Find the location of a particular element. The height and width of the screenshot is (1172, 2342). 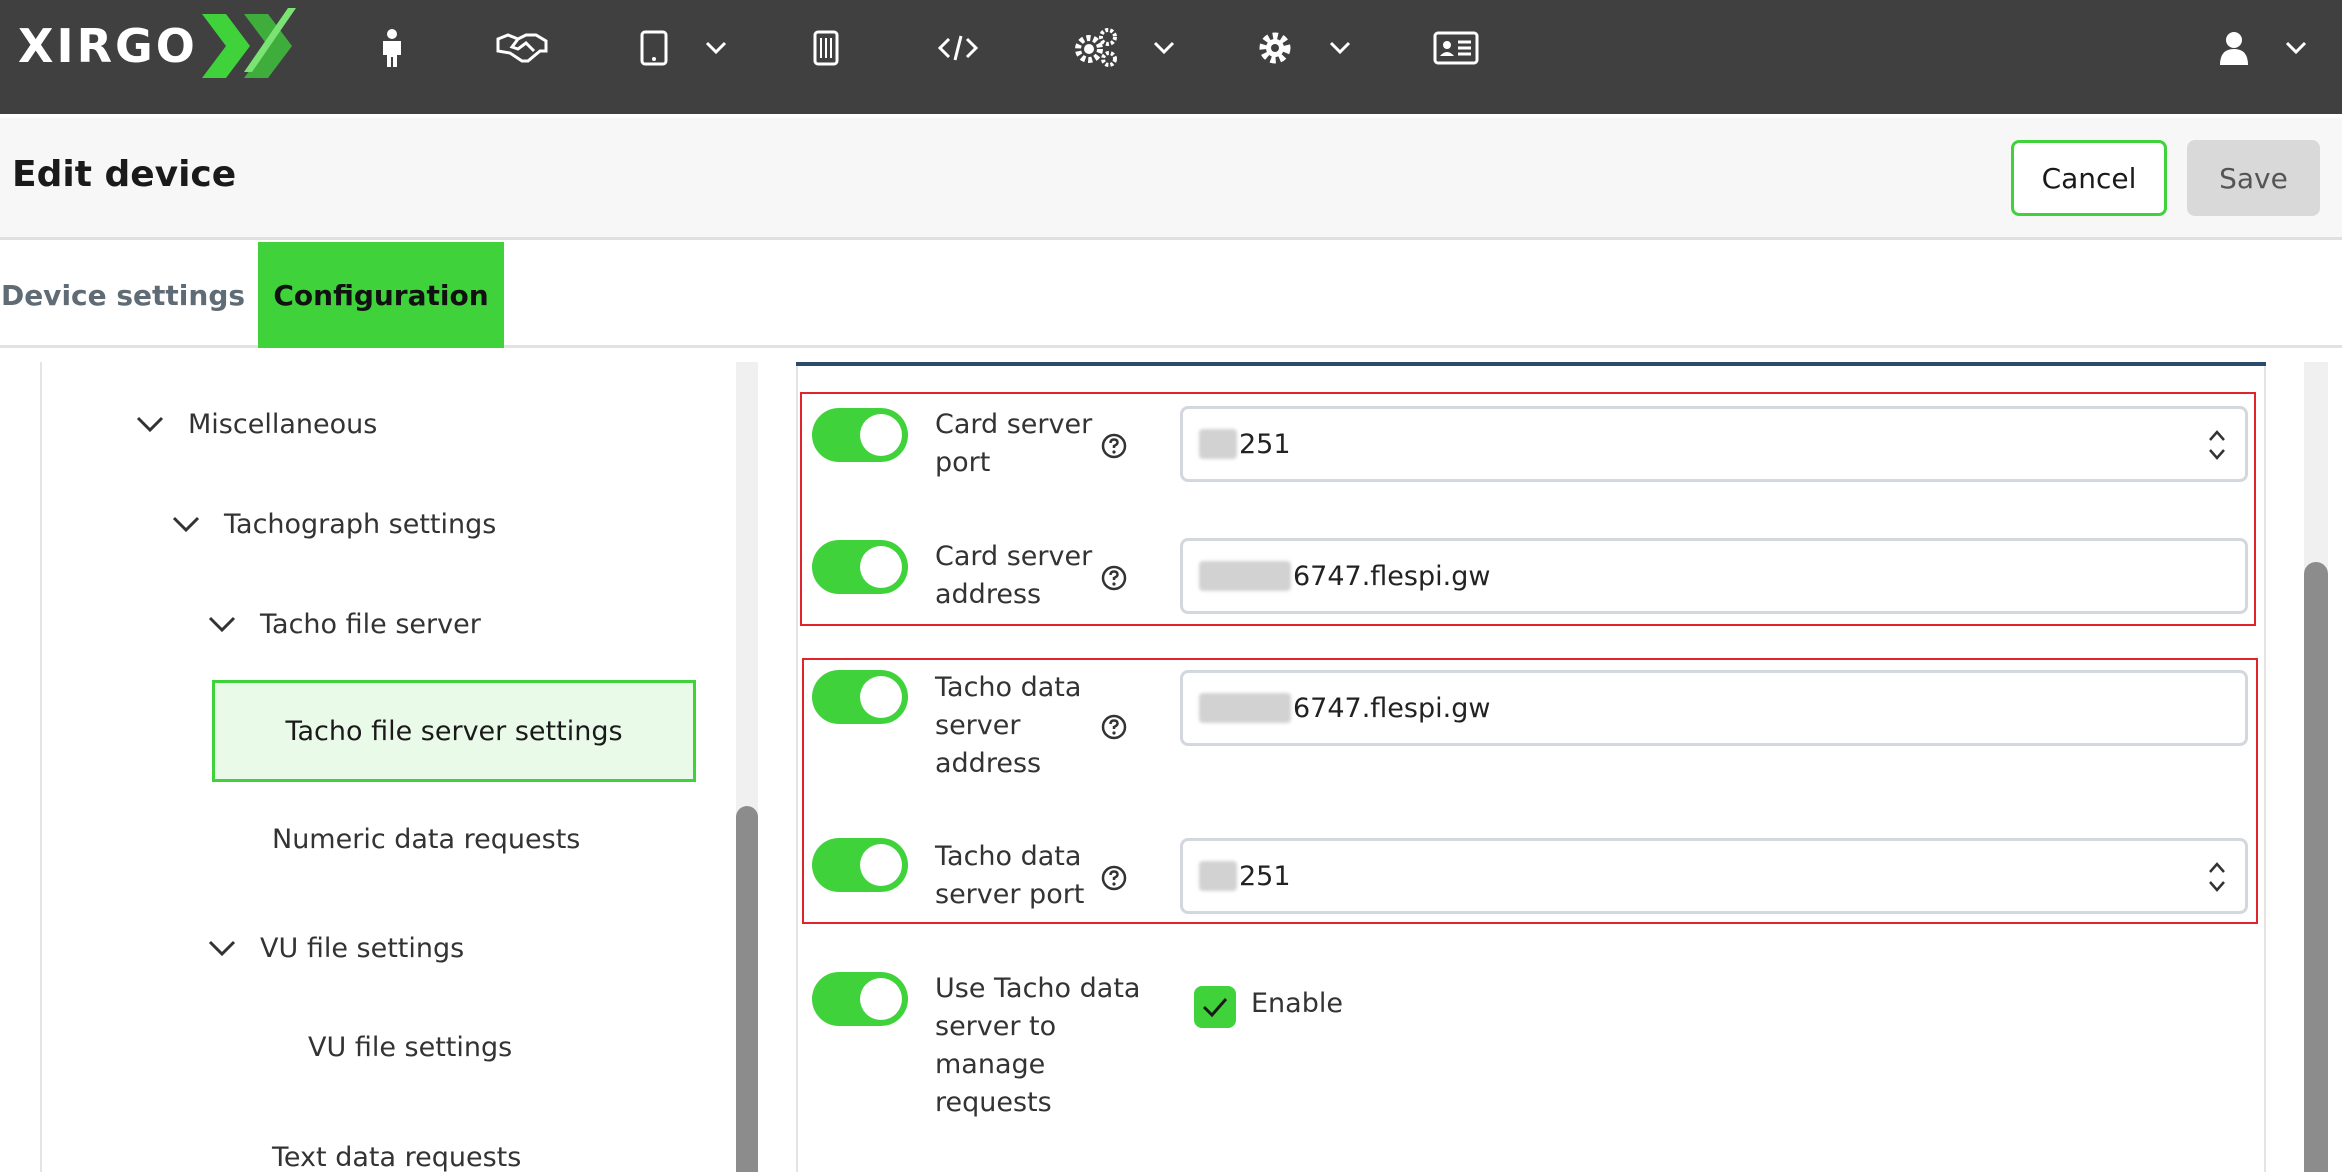

tree-scrollbar-thumb is located at coordinates (747, 989).